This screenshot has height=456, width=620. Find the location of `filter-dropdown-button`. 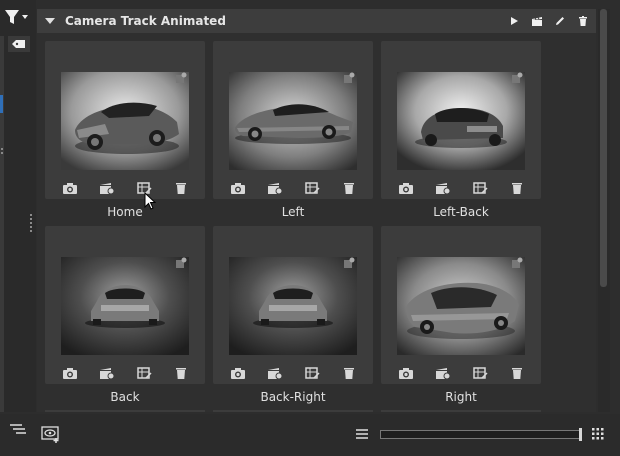

filter-dropdown-button is located at coordinates (16, 17).